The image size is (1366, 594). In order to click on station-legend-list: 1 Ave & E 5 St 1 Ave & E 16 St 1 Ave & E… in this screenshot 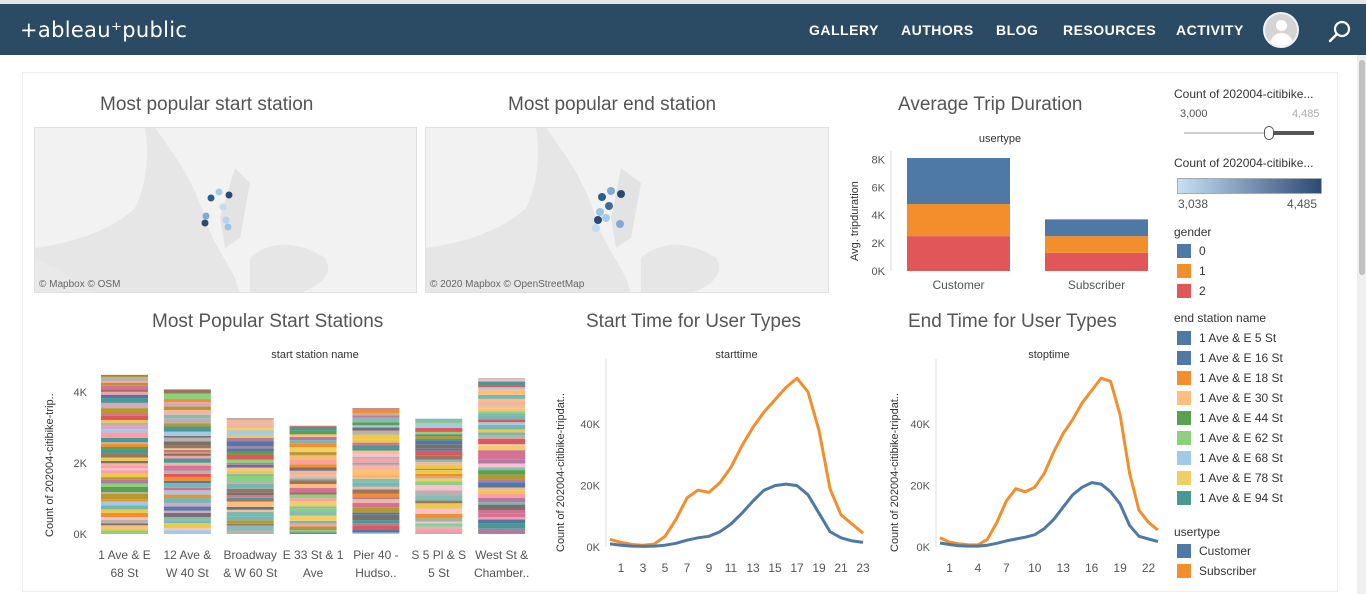, I will do `click(1257, 424)`.